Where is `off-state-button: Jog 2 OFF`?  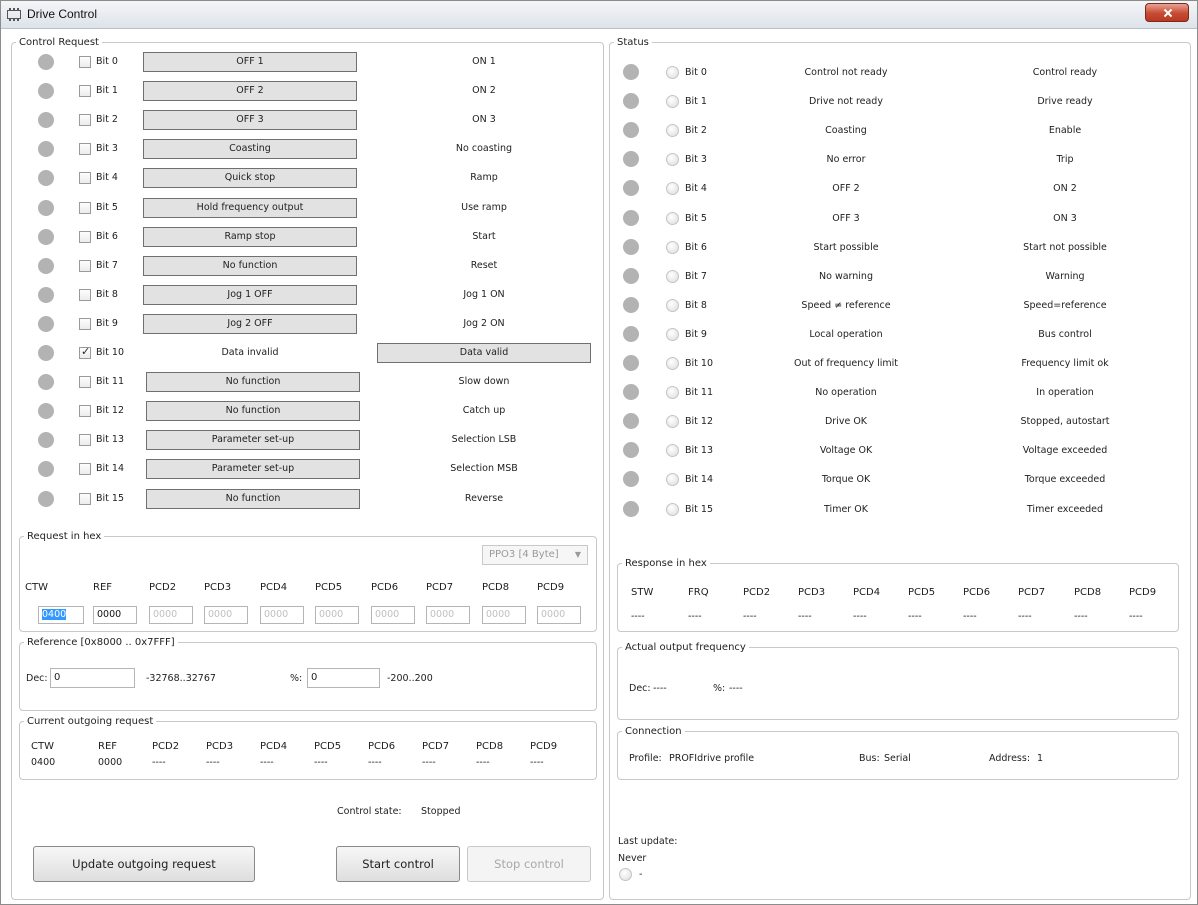
off-state-button: Jog 2 OFF is located at coordinates (250, 324).